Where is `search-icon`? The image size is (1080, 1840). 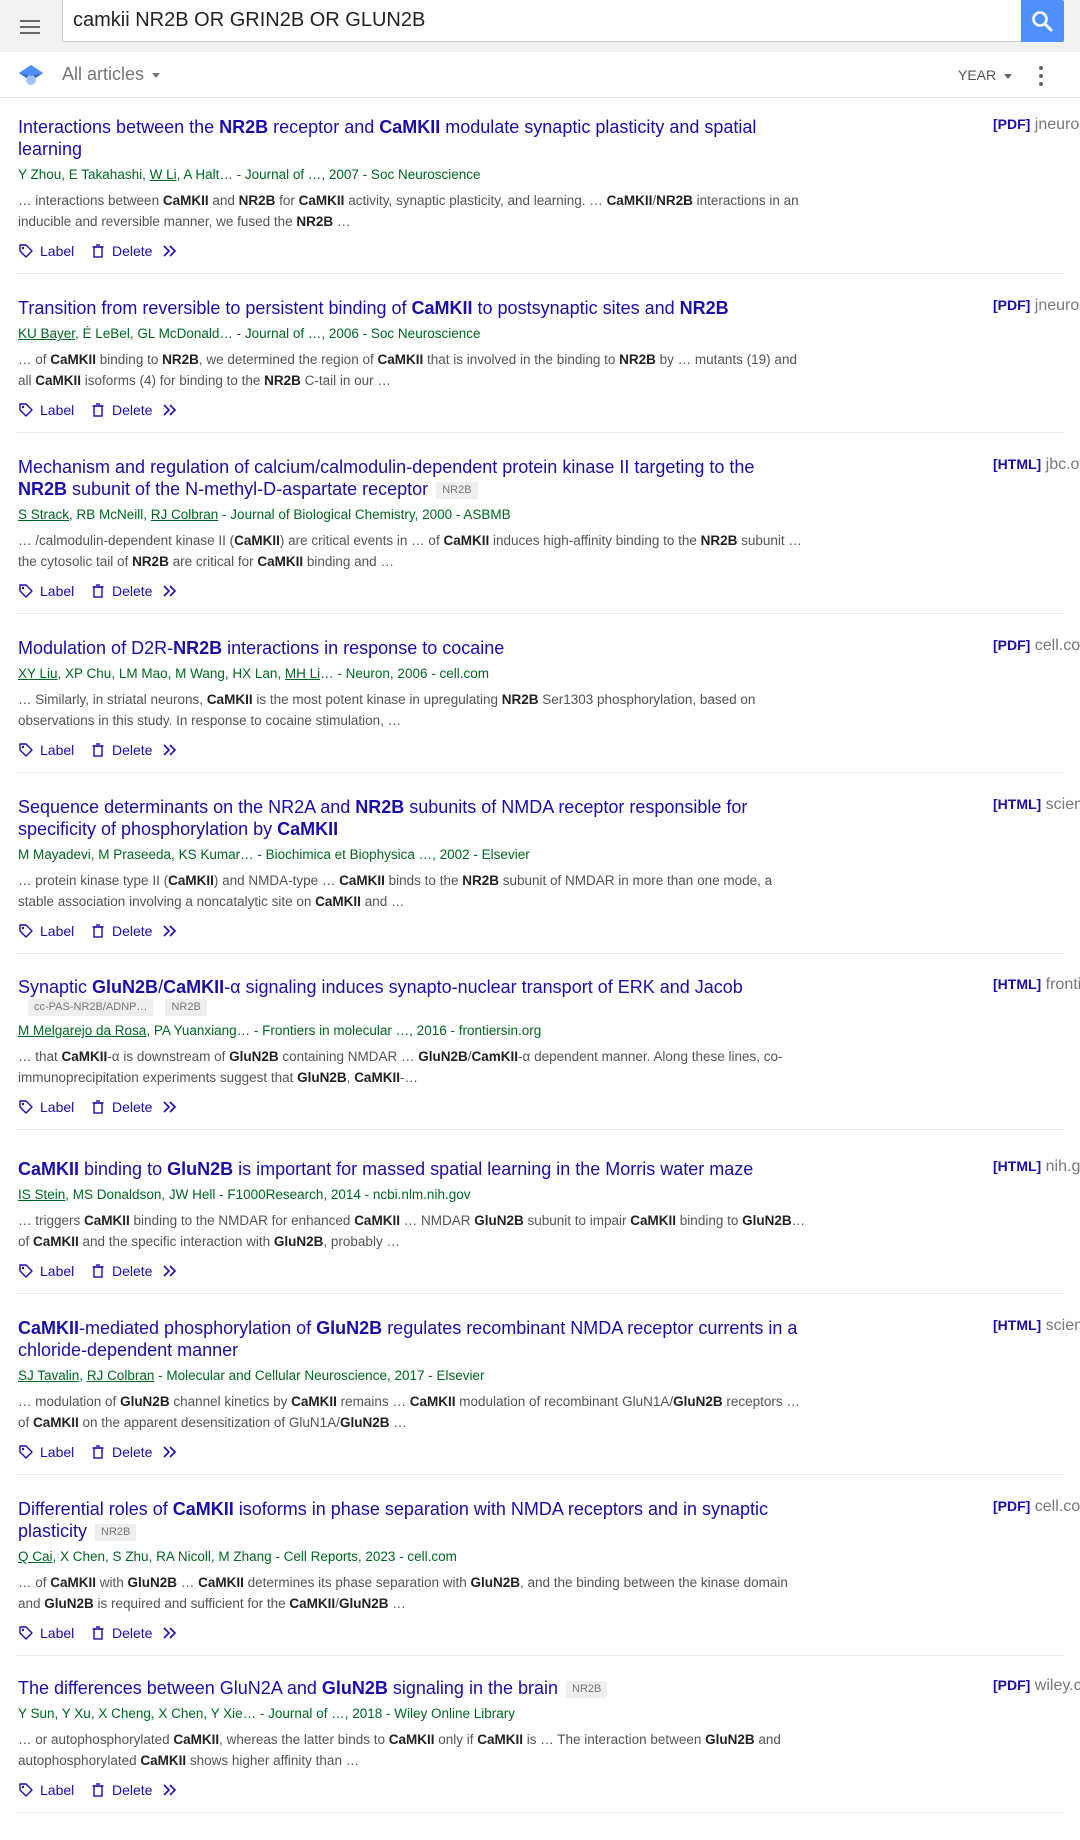
search-icon is located at coordinates (1042, 21).